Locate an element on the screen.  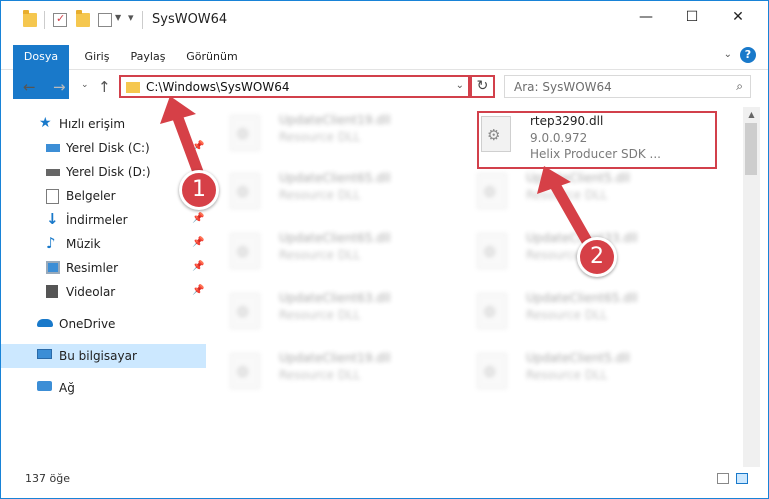
properties-icon: ✓ is located at coordinates (60, 19).